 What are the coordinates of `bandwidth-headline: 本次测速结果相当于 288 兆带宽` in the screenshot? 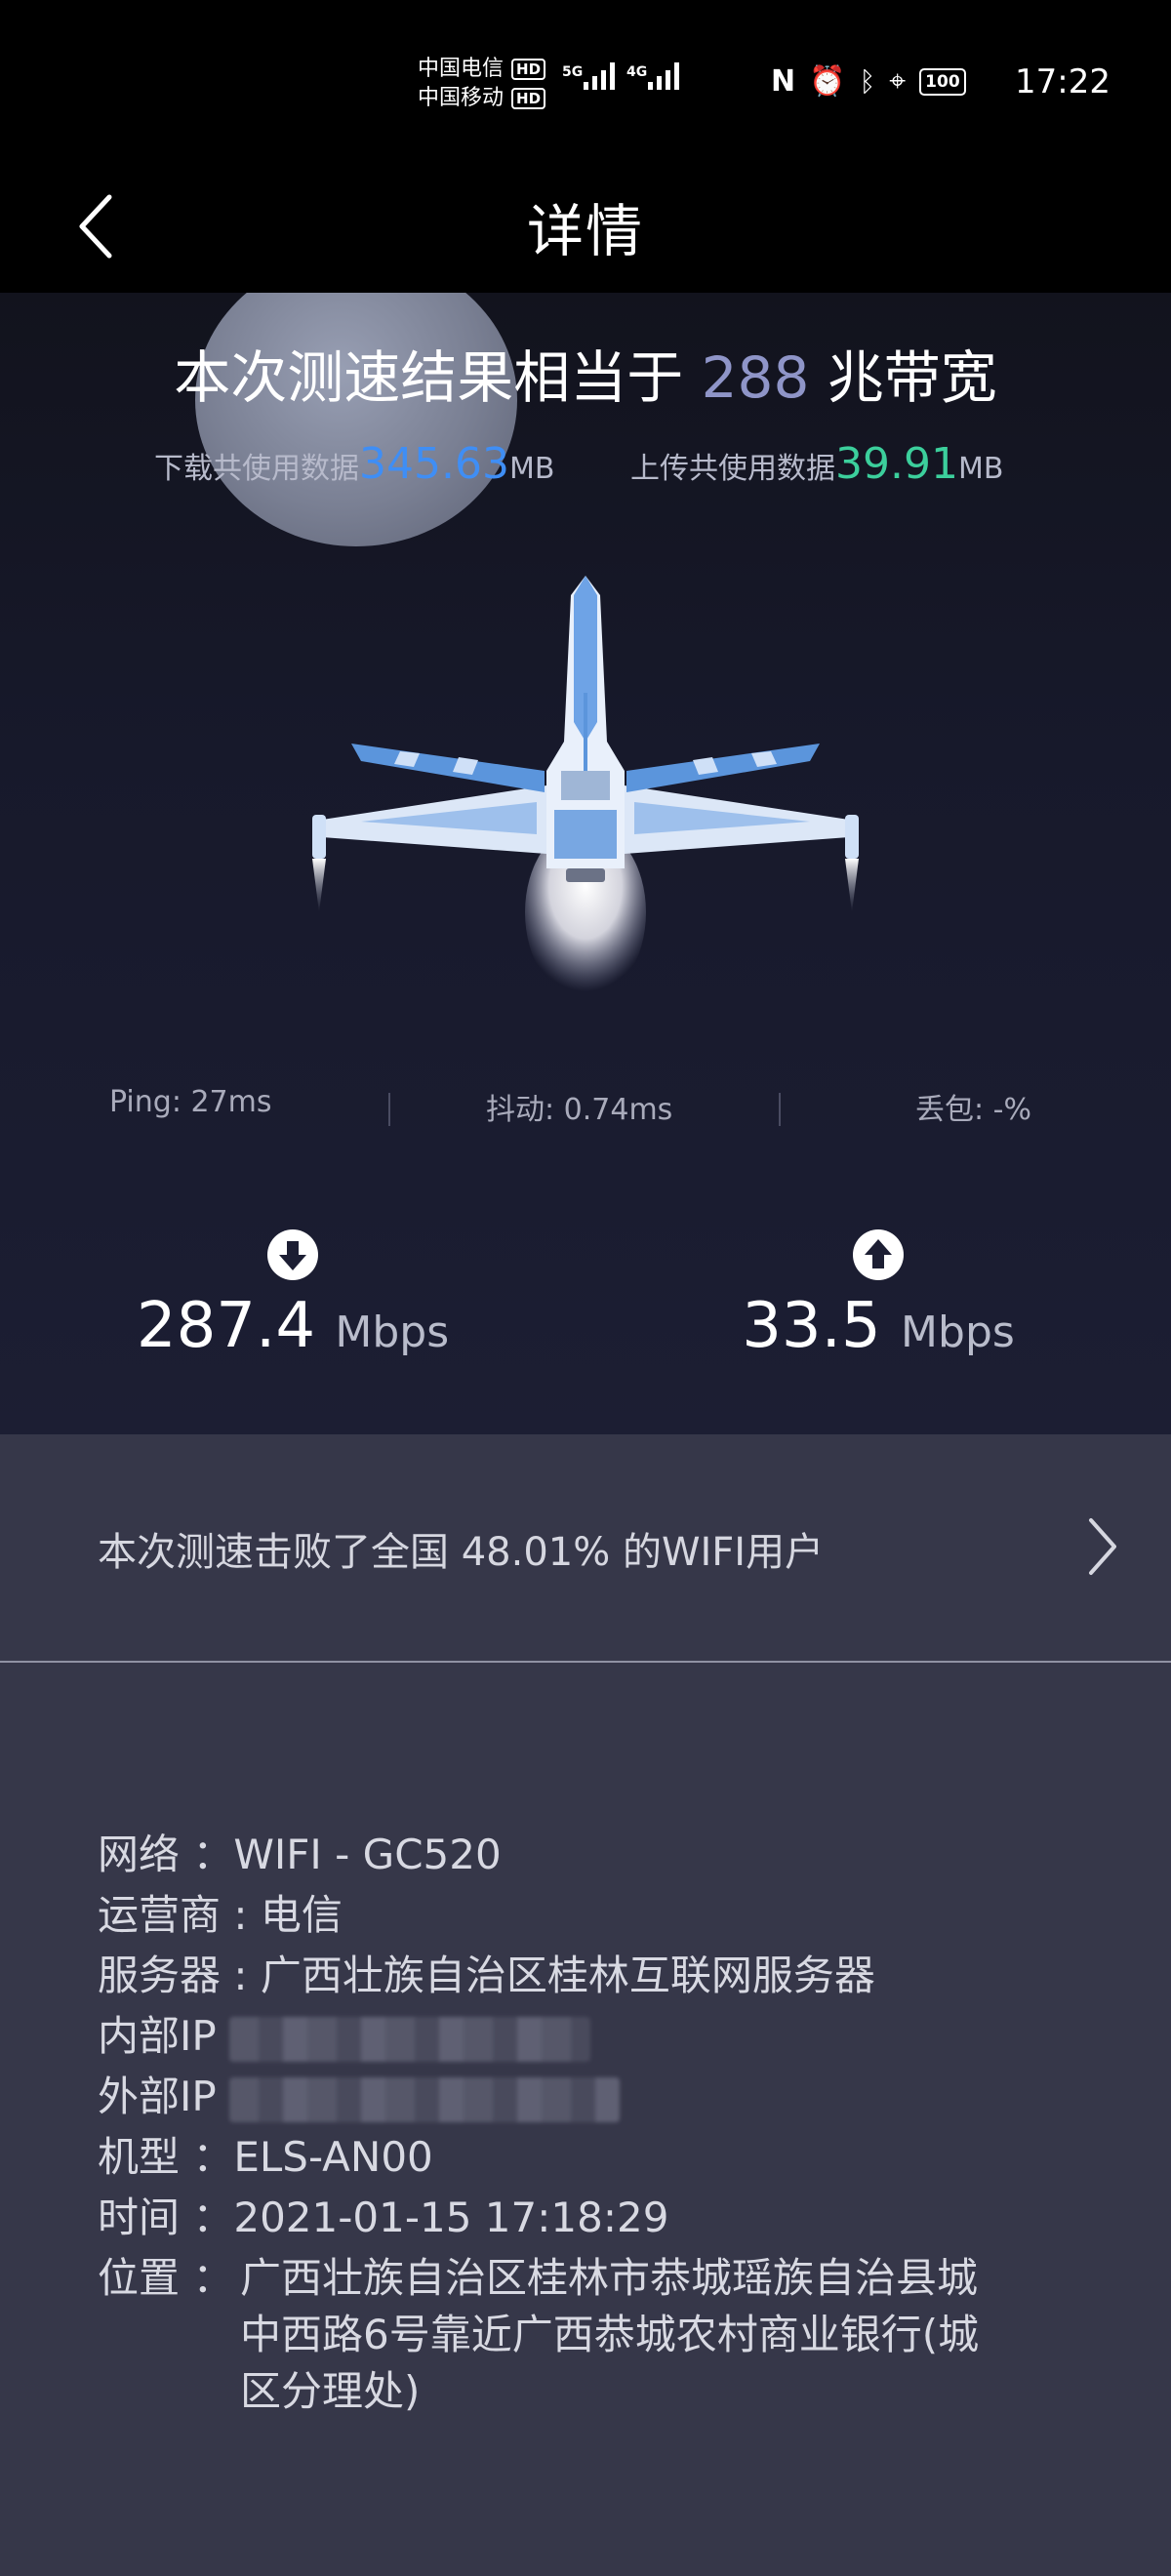 It's located at (585, 373).